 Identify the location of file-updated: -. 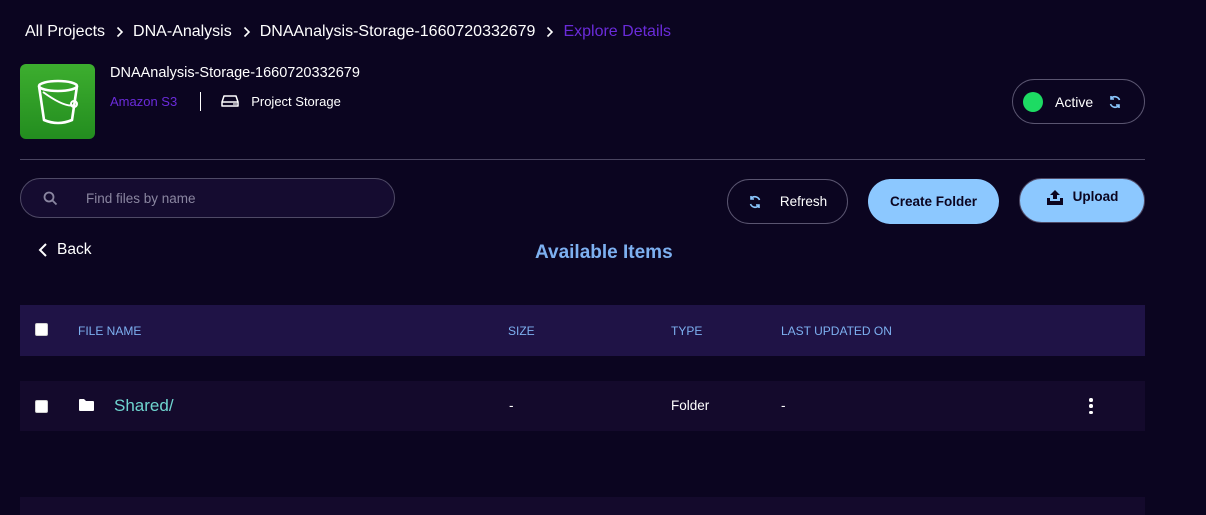
(783, 405).